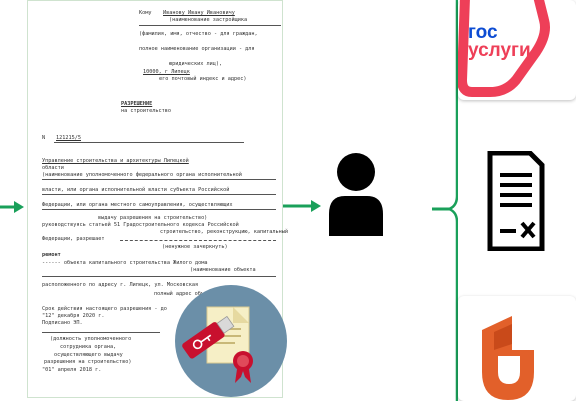 The height and width of the screenshot is (401, 576). What do you see at coordinates (231, 341) in the screenshot?
I see `e-signature-badge` at bounding box center [231, 341].